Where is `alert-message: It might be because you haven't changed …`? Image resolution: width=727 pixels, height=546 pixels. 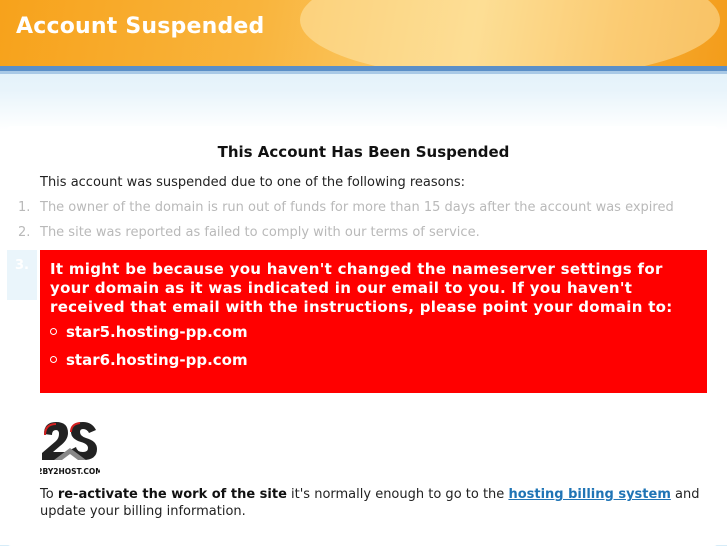
alert-message: It might be because you haven't changed … is located at coordinates (361, 288).